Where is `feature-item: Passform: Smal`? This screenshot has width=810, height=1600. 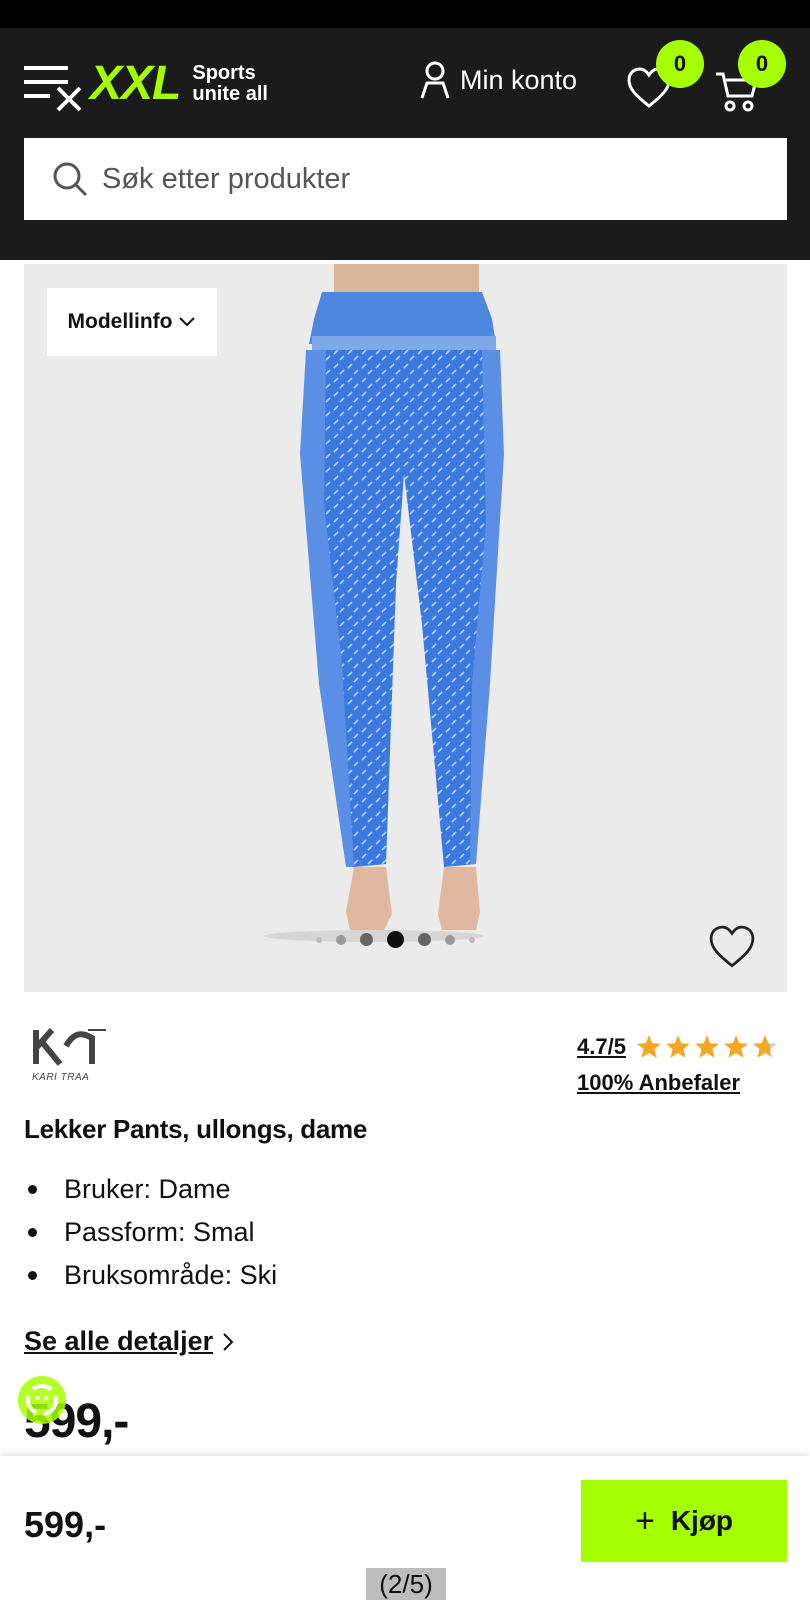 feature-item: Passform: Smal is located at coordinates (150, 1232).